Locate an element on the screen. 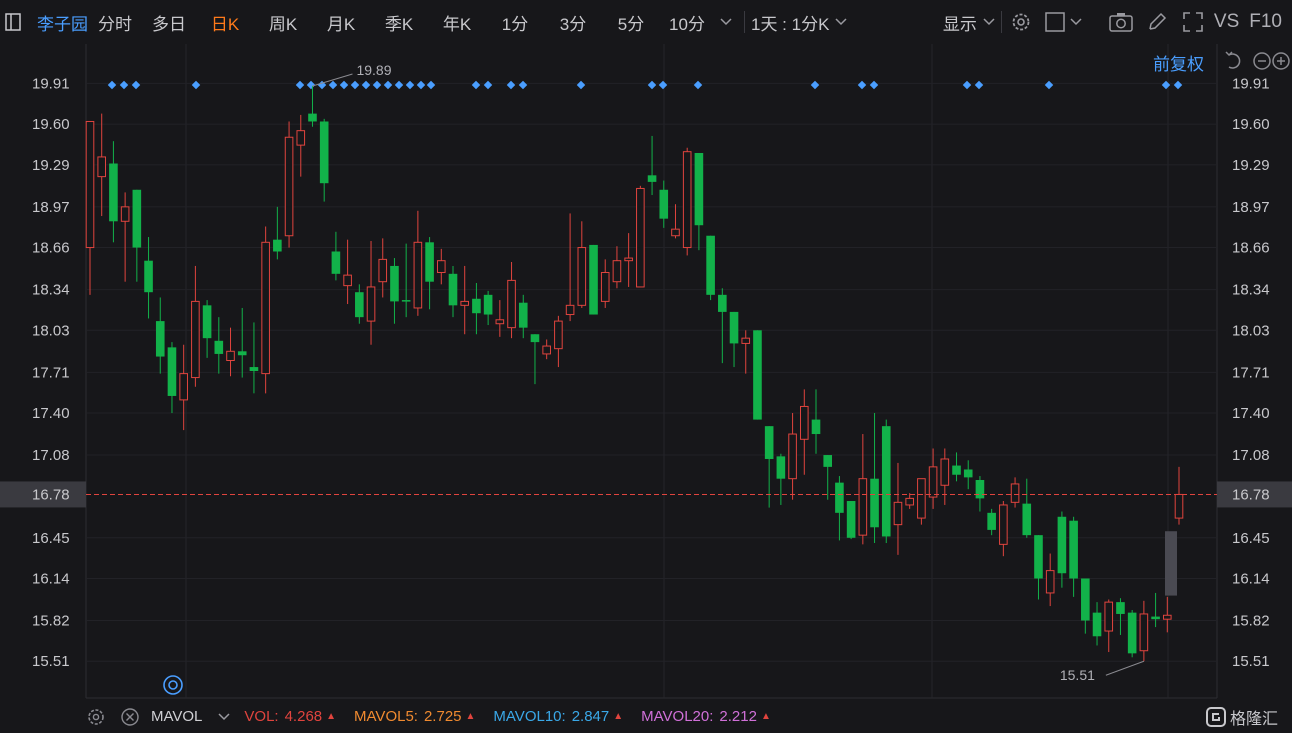 This screenshot has width=1292, height=733. tab-period-1: 多日 is located at coordinates (169, 22).